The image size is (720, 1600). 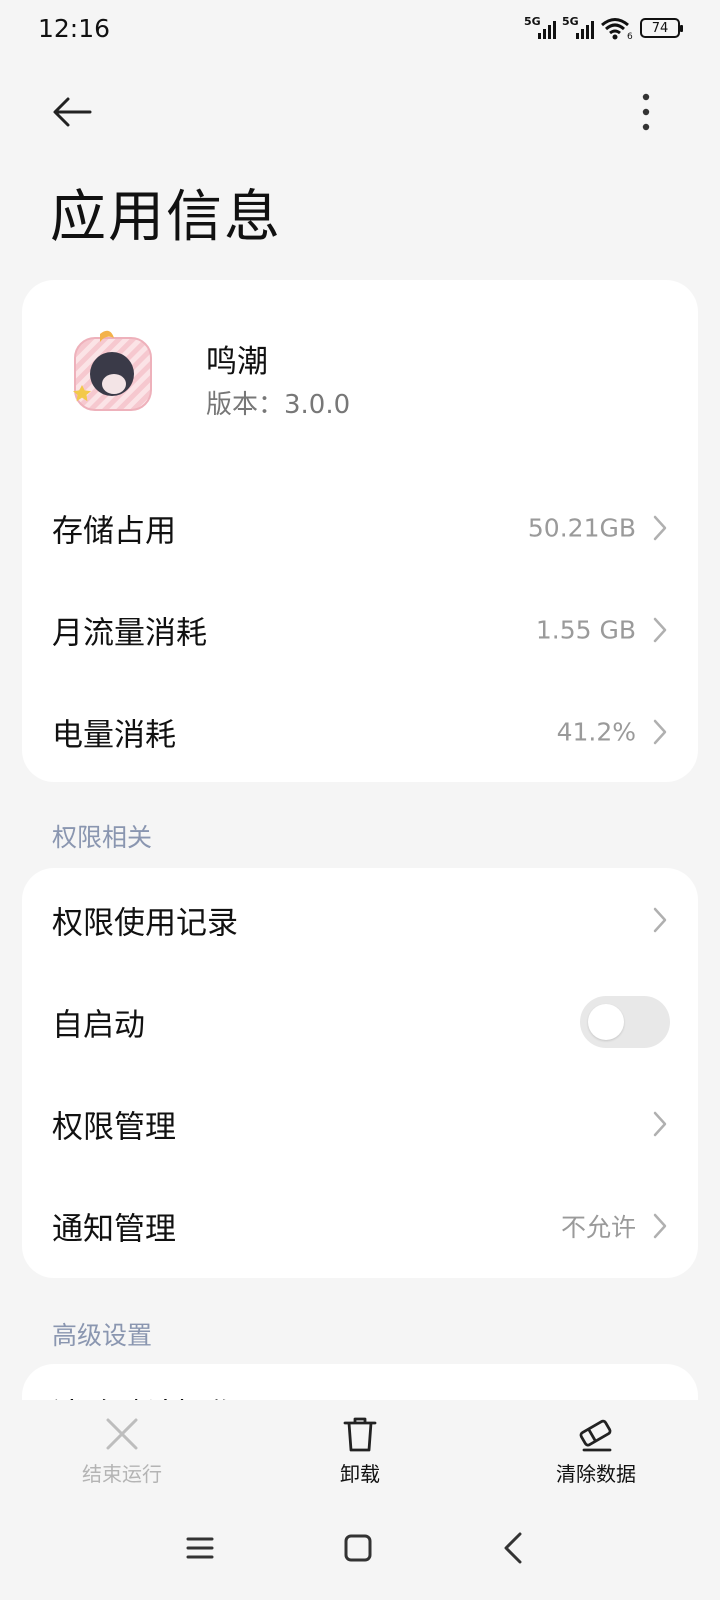 I want to click on toggle-knob, so click(x=606, y=1022).